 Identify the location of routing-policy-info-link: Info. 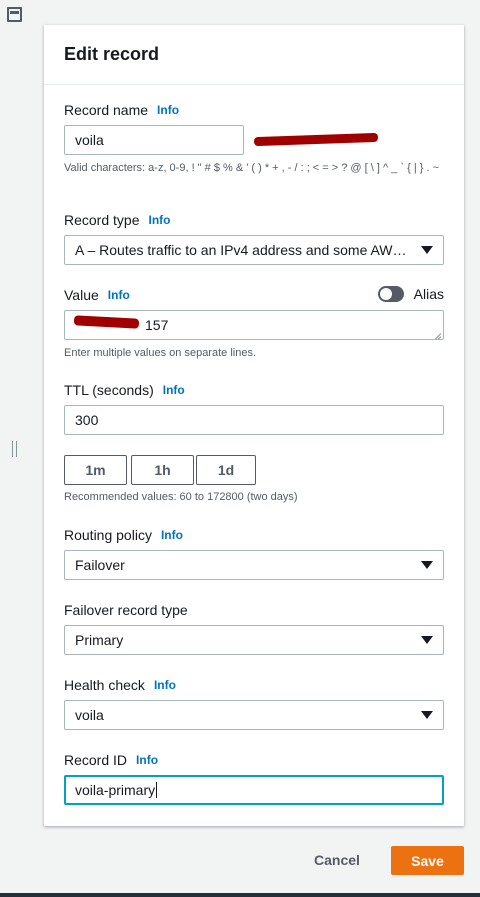
(172, 535).